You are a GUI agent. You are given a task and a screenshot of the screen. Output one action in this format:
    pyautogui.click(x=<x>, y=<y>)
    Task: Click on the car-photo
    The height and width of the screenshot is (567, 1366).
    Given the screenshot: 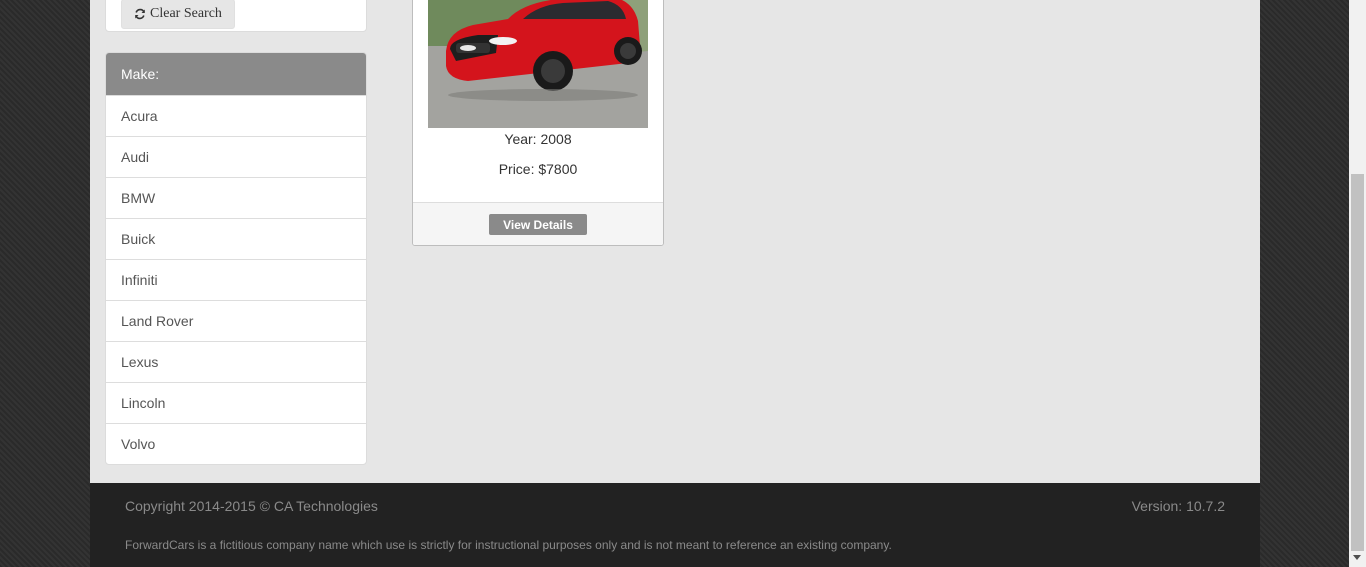 What is the action you would take?
    pyautogui.click(x=538, y=64)
    